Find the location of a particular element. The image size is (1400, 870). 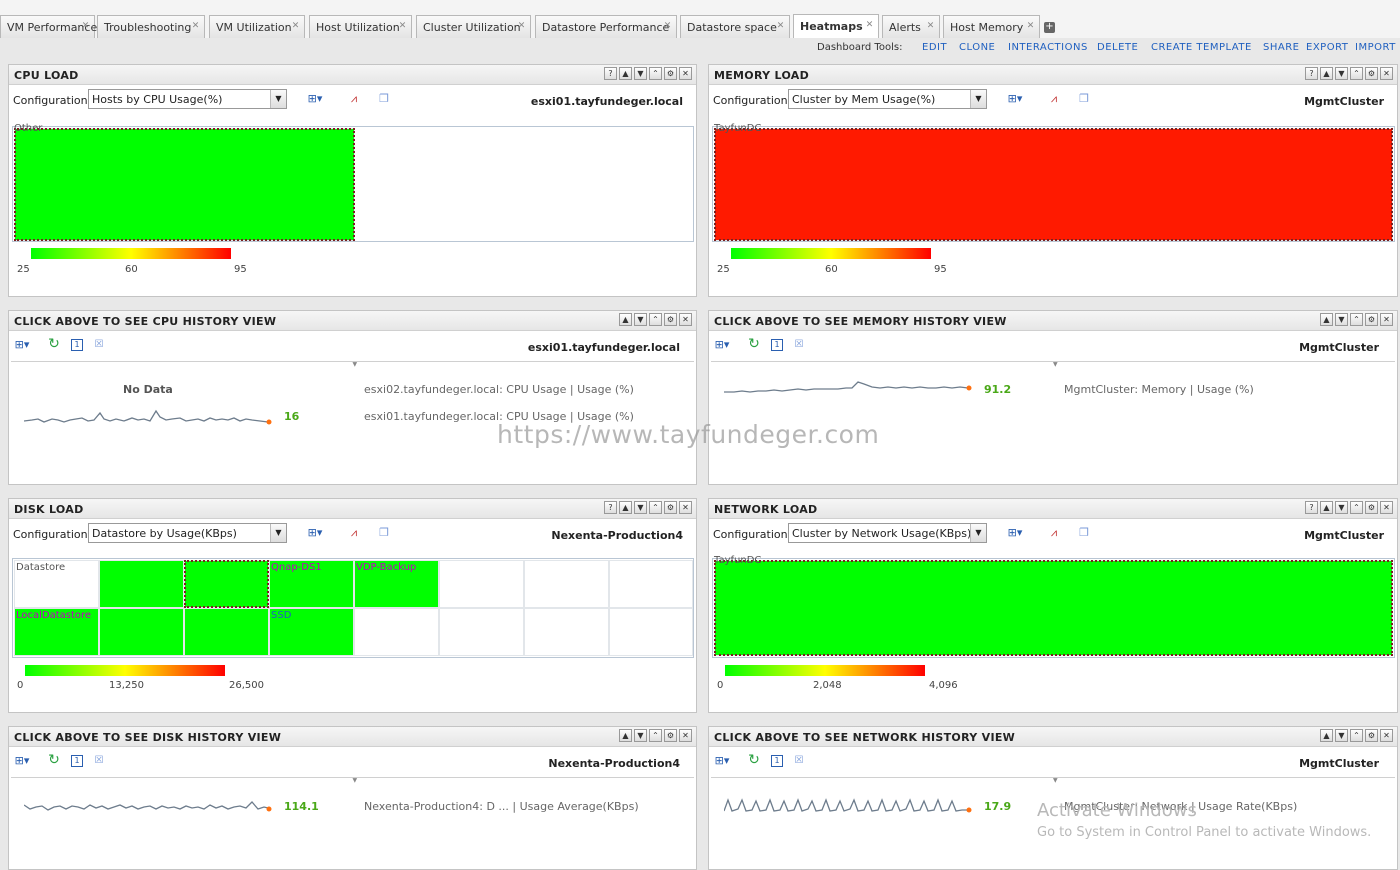

heatmap-cell: Datastore is located at coordinates (56, 584).